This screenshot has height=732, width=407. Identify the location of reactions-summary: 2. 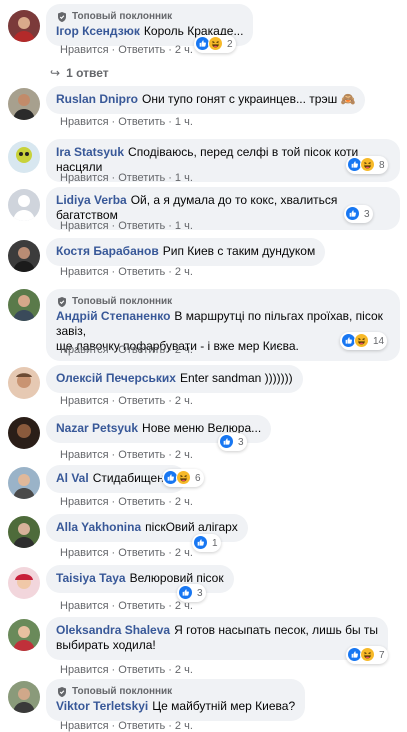
(215, 44).